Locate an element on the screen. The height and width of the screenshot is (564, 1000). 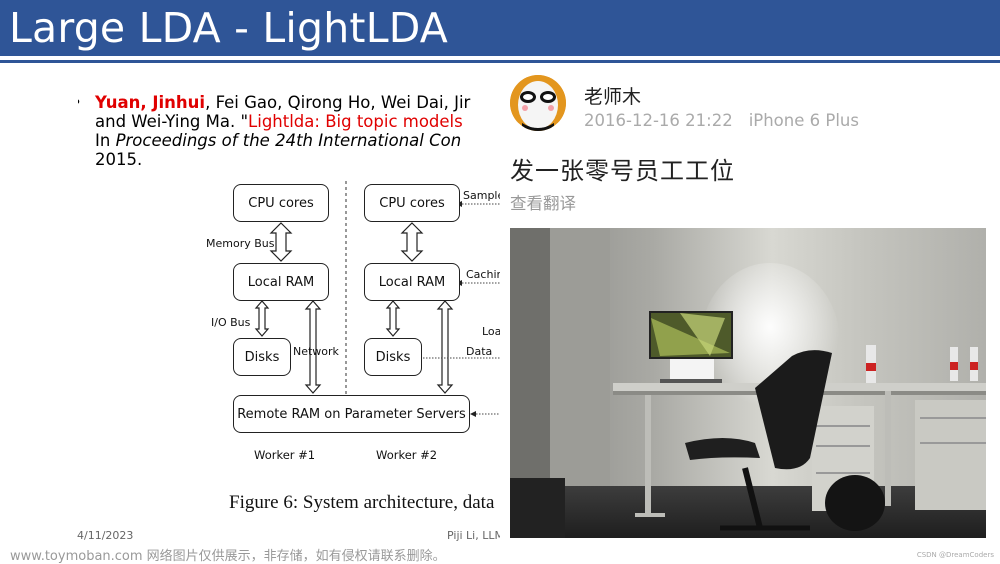
post-username: 老师木 is located at coordinates (612, 95).